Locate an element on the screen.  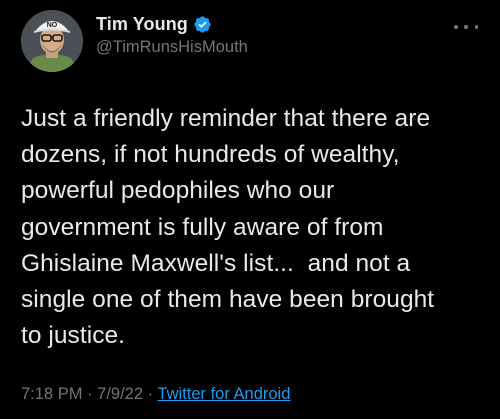
display-name-row: Tim Young is located at coordinates (172, 24).